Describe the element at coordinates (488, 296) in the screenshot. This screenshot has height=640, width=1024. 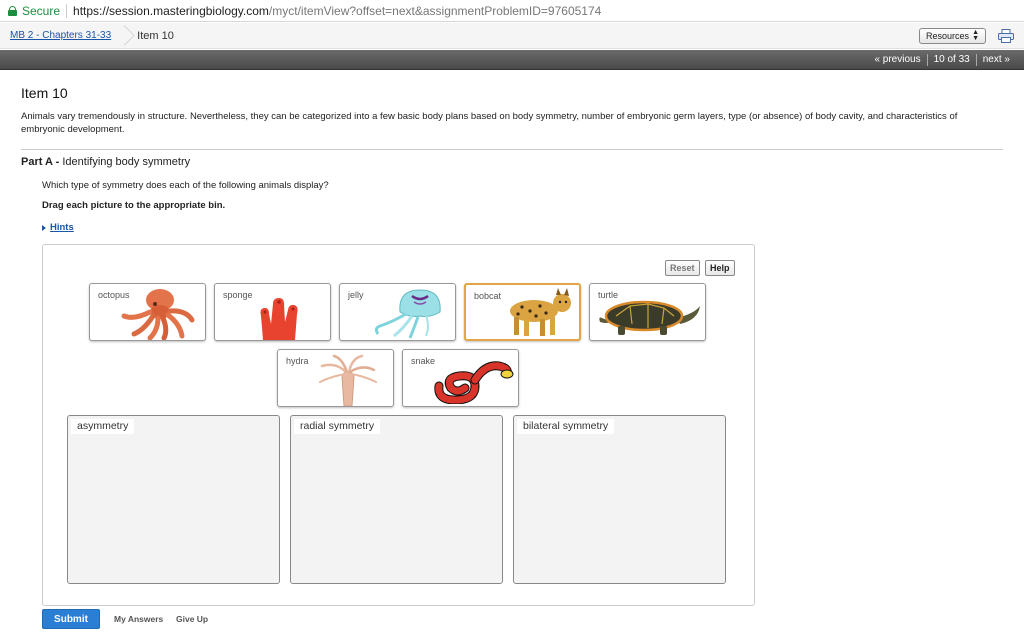
I see `card-label: bobcat` at that location.